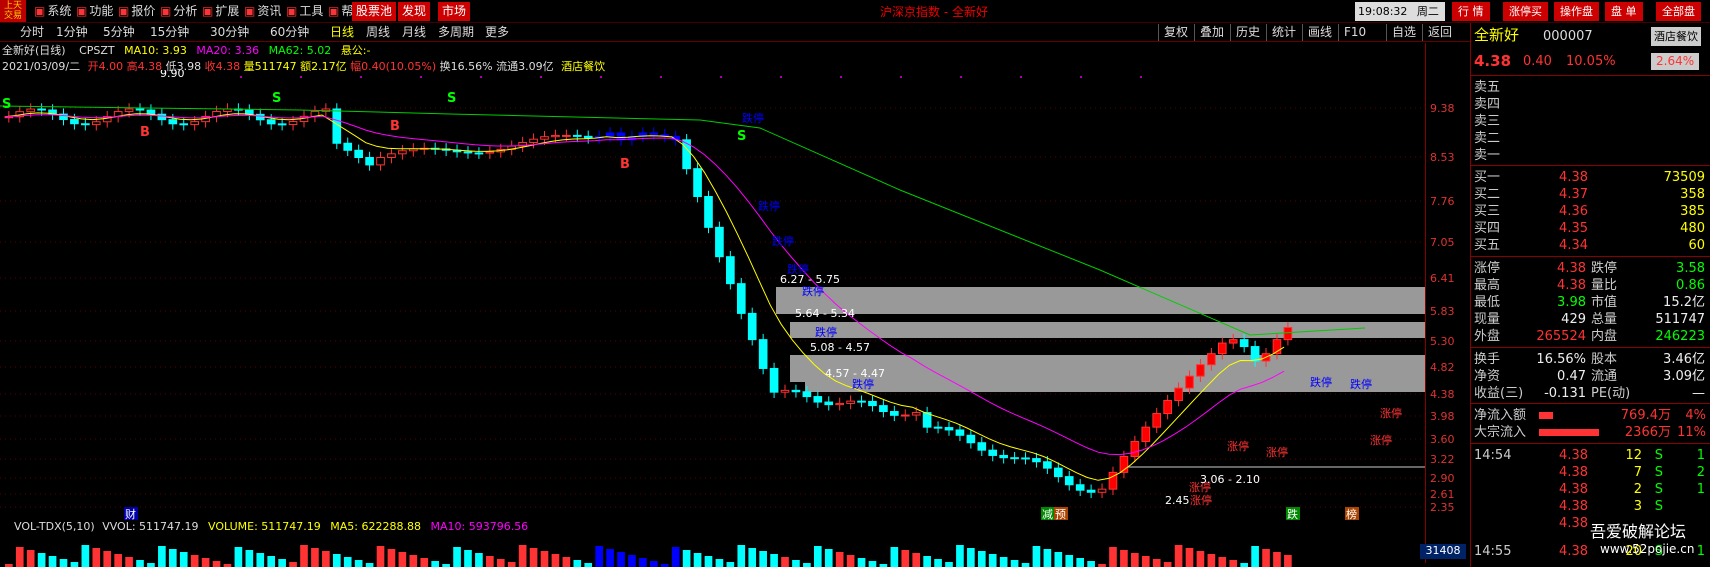 This screenshot has width=1710, height=567. What do you see at coordinates (1247, 32) in the screenshot?
I see `tool-2: 历史` at bounding box center [1247, 32].